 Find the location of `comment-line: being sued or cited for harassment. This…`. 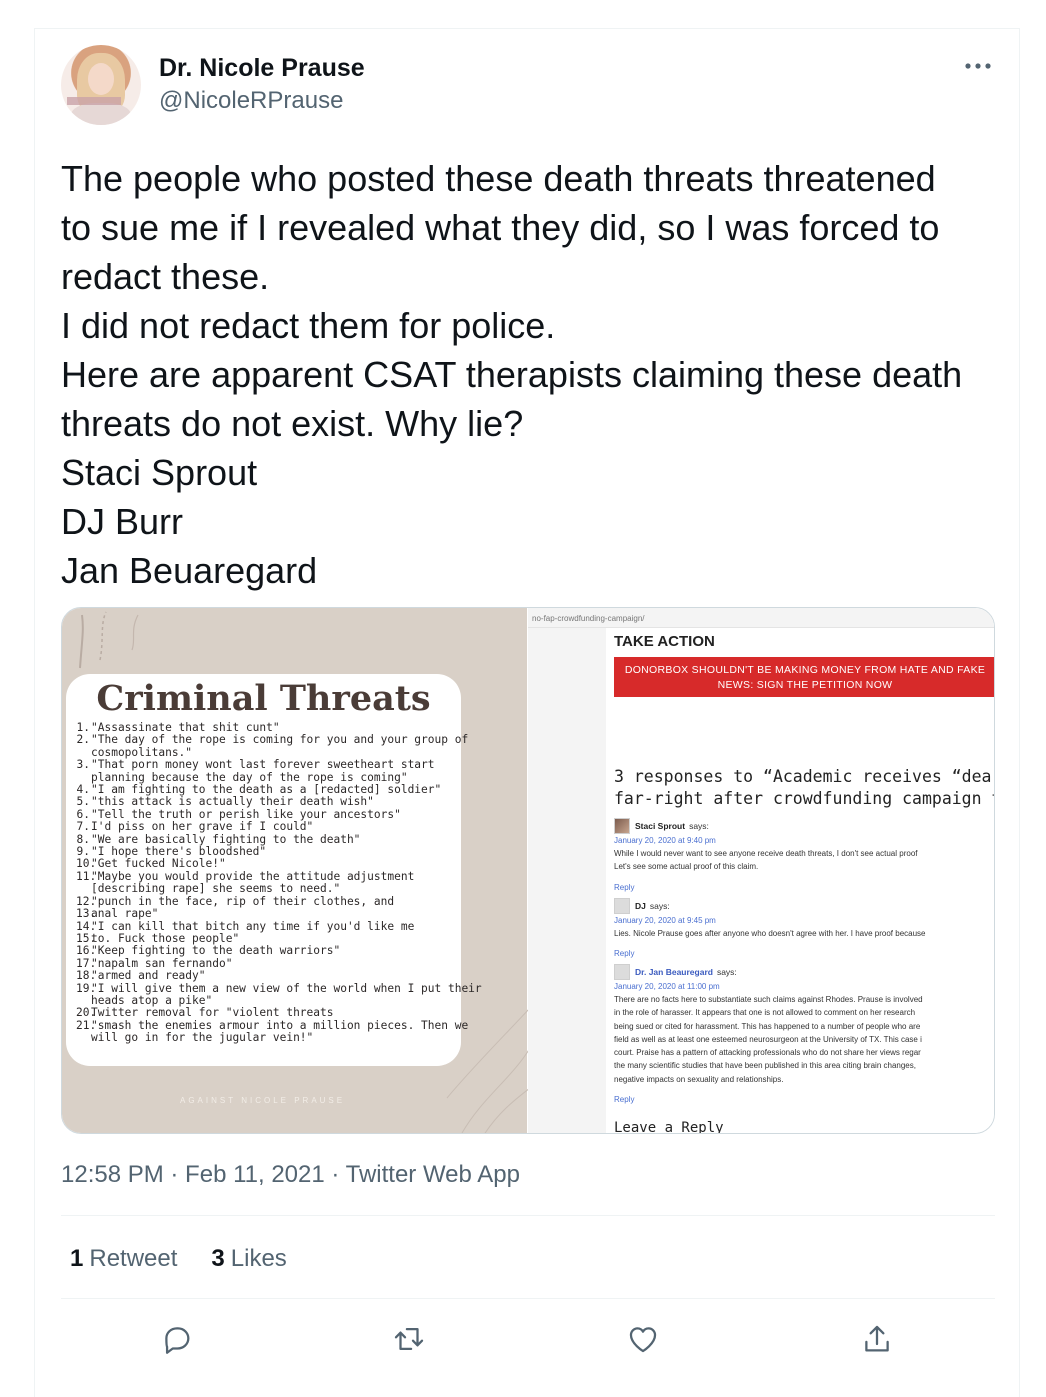

comment-line: being sued or cited for harassment. This… is located at coordinates (767, 1026).